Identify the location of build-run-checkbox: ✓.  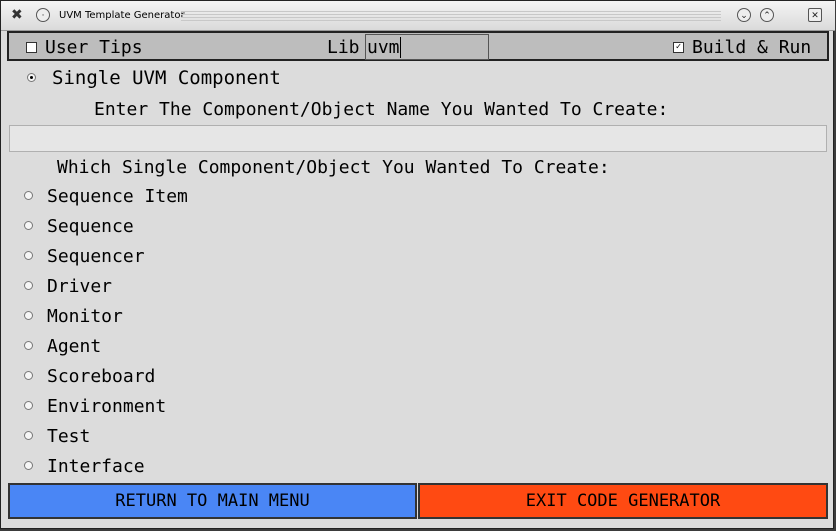
(678, 47).